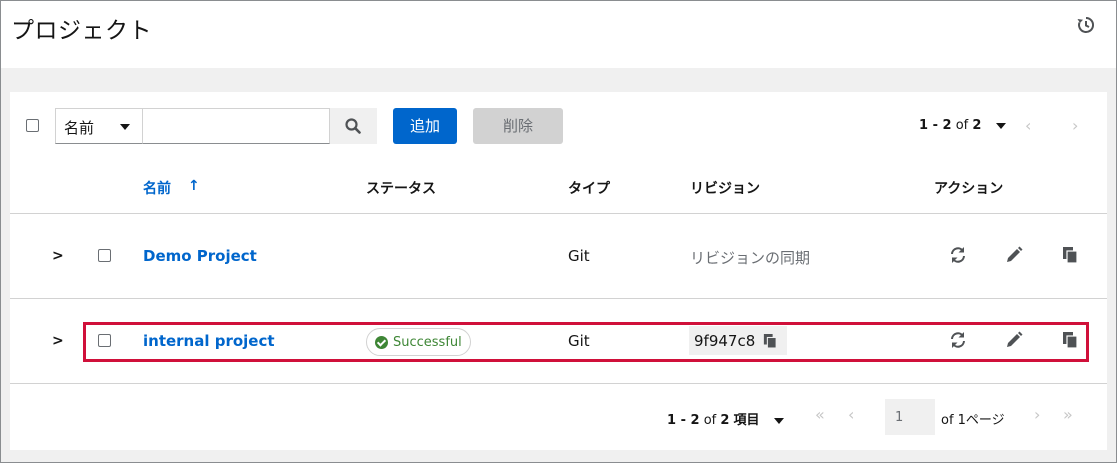 The height and width of the screenshot is (463, 1117). What do you see at coordinates (518, 126) in the screenshot?
I see `delete-button: 削除` at bounding box center [518, 126].